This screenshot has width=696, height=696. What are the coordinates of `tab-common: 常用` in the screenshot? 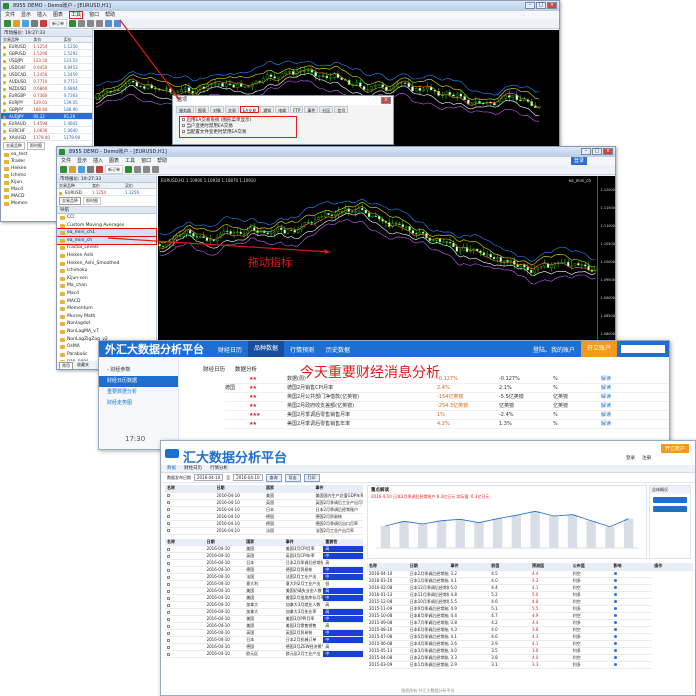 It's located at (66, 365).